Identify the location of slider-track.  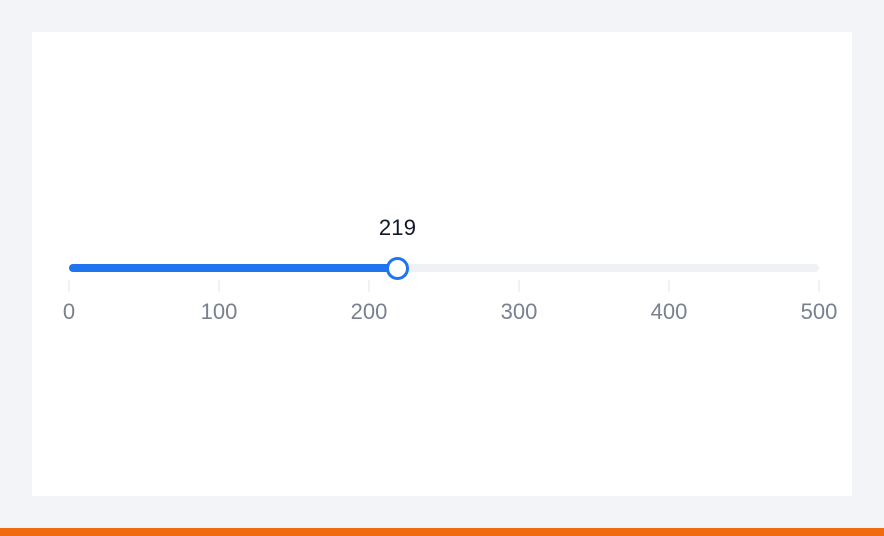
(444, 268).